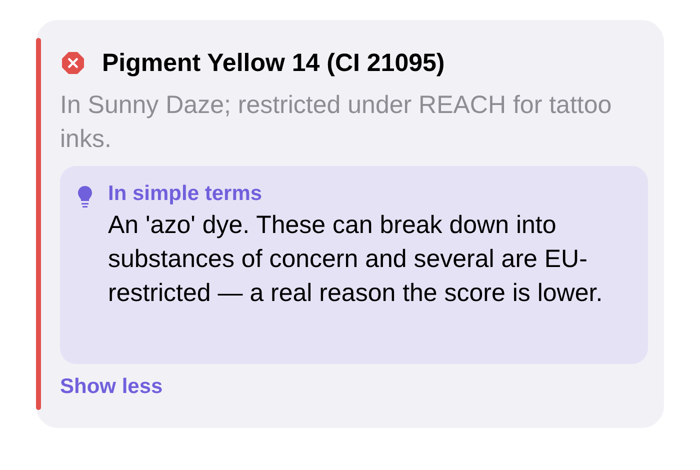 The image size is (700, 470). I want to click on show-less-link: Show less, so click(111, 387).